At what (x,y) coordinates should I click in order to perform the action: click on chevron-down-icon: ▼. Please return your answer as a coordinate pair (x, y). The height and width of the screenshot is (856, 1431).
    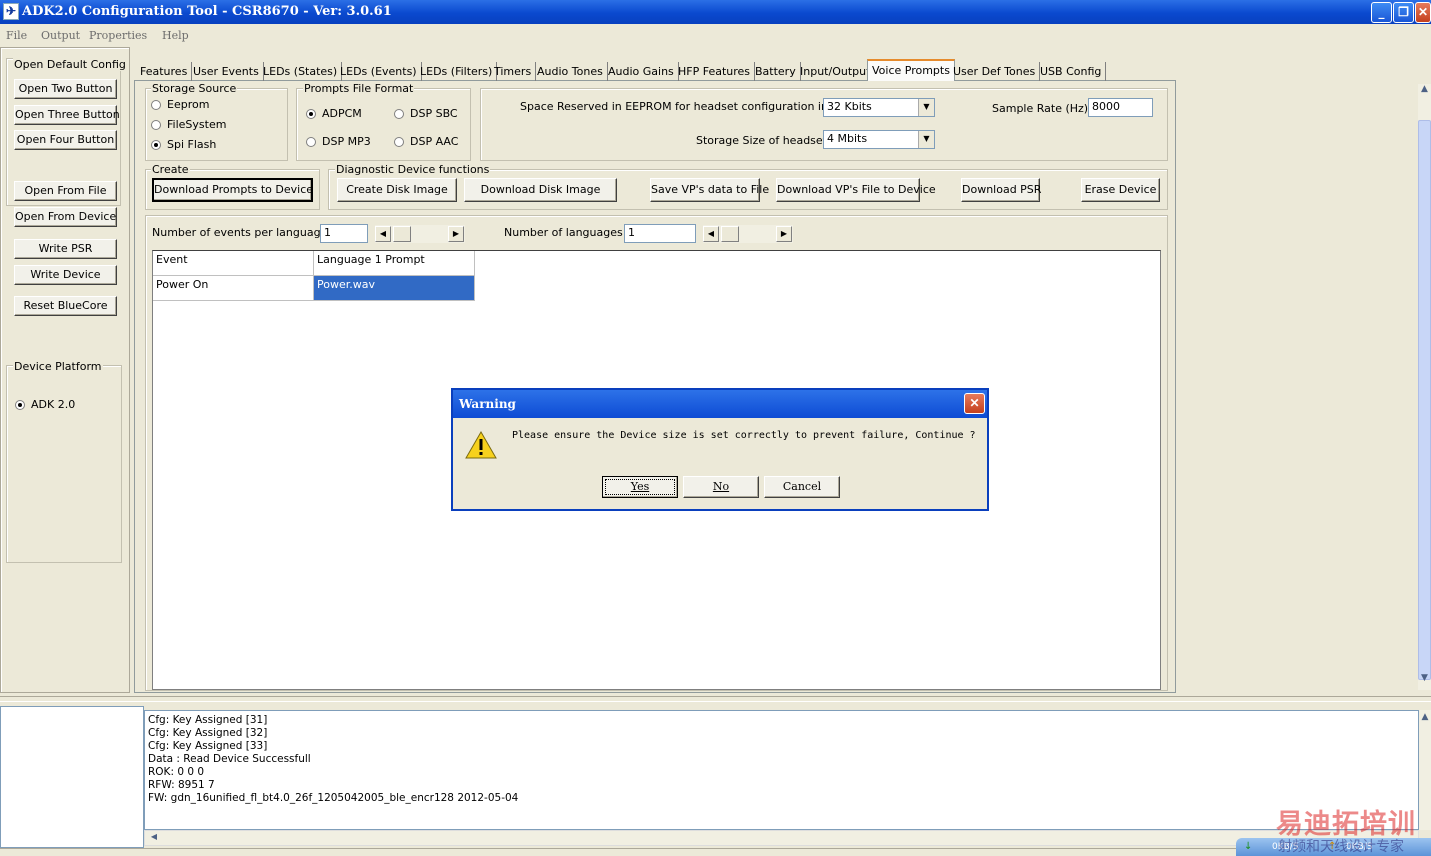
    Looking at the image, I should click on (926, 139).